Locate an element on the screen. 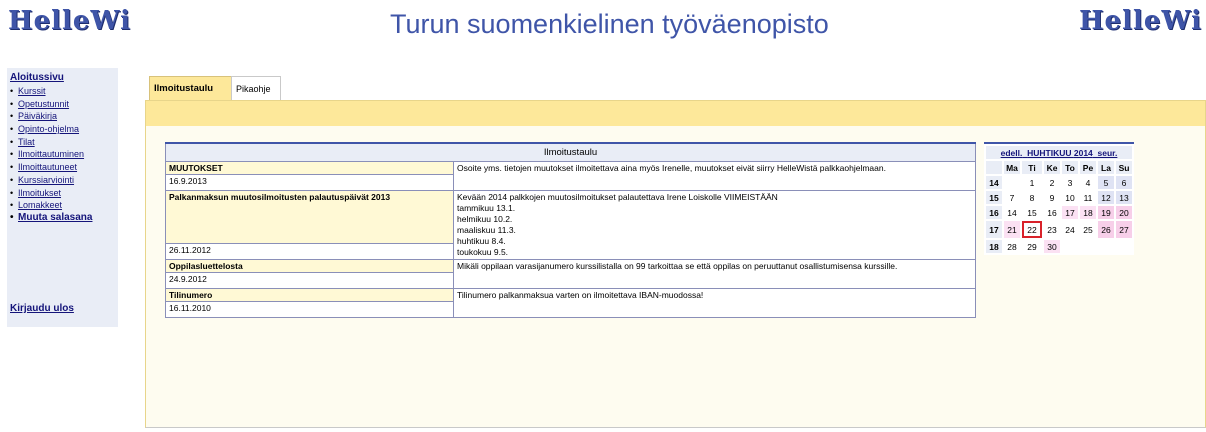  sidebar-item: • Muuta salasana is located at coordinates (51, 218).